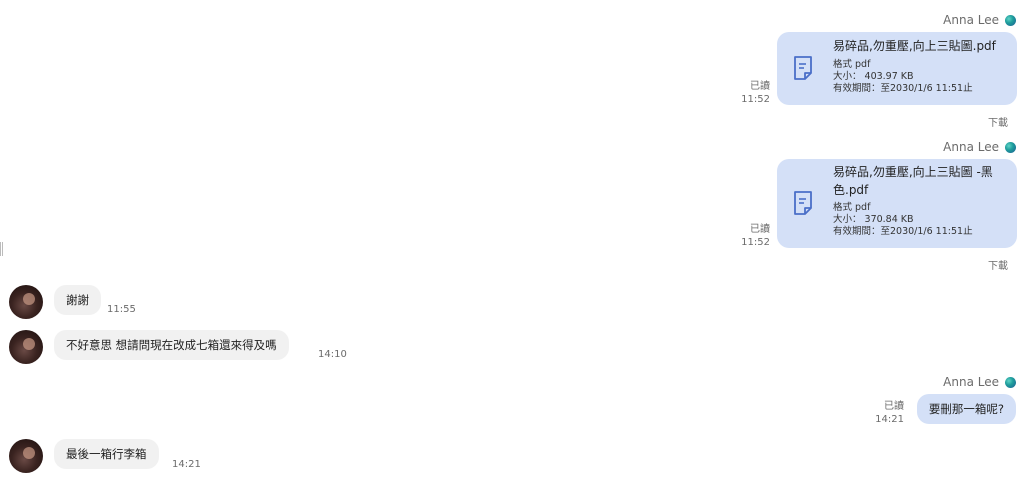  What do you see at coordinates (77, 300) in the screenshot?
I see `incoming-message-bubble: 謝謝` at bounding box center [77, 300].